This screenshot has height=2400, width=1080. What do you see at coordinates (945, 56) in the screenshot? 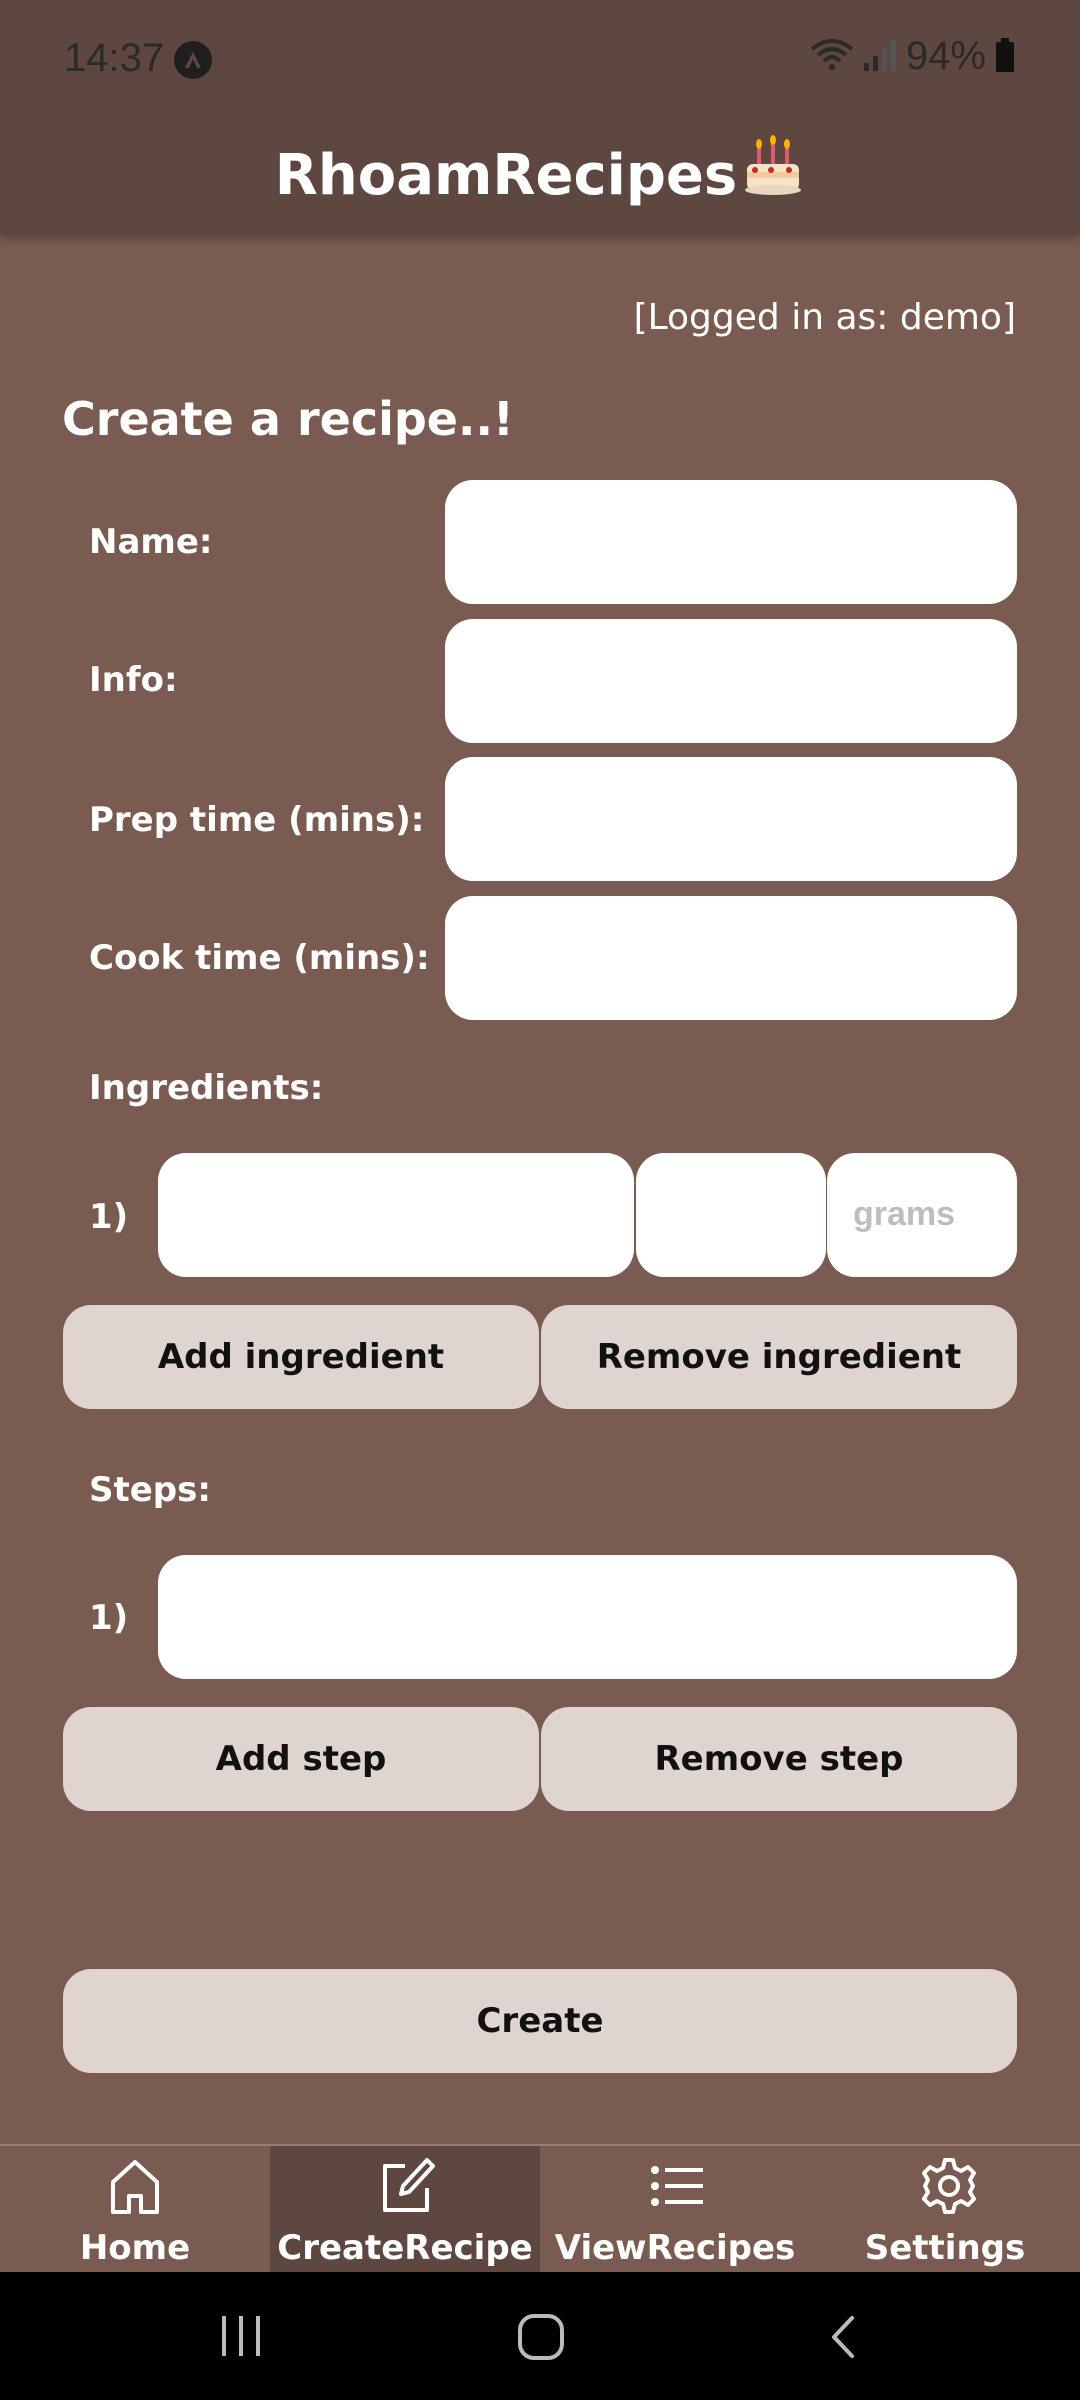
I see `battery-percent: 94%` at bounding box center [945, 56].